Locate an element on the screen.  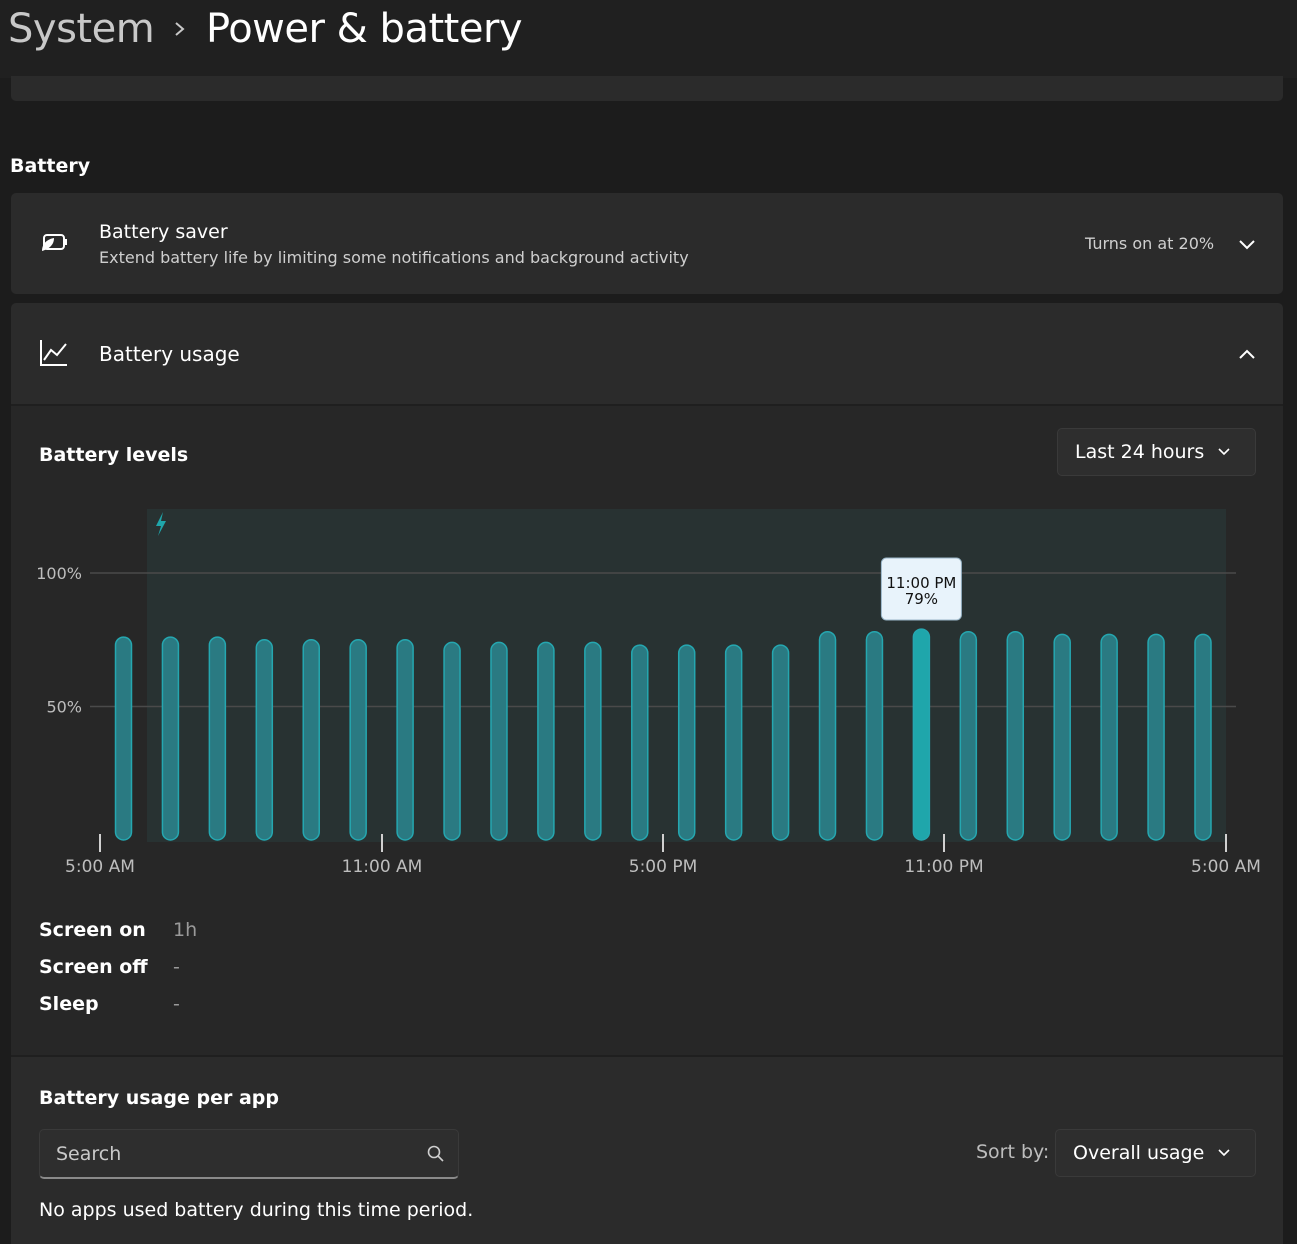
search-icon is located at coordinates (436, 1154).